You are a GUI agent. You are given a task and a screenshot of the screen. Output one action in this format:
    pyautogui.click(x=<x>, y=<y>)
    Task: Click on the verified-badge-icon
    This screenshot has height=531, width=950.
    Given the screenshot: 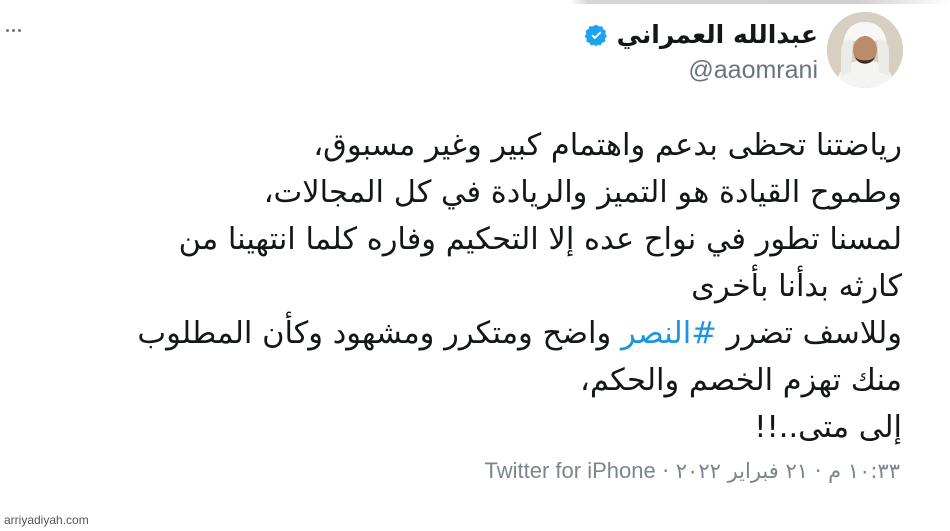 What is the action you would take?
    pyautogui.click(x=596, y=35)
    